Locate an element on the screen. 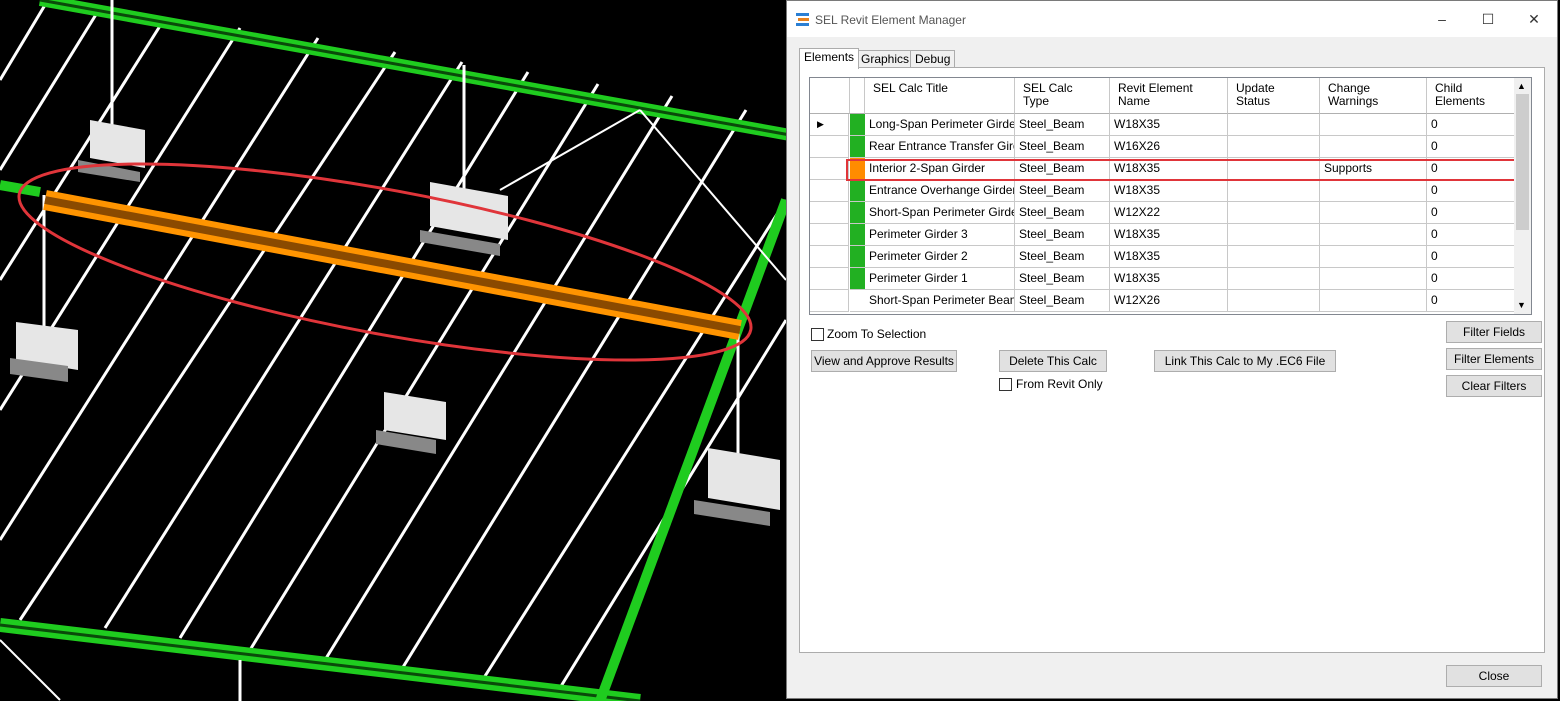 This screenshot has width=1560, height=701. cell-title: Rear Entrance Transfer Girder is located at coordinates (940, 147).